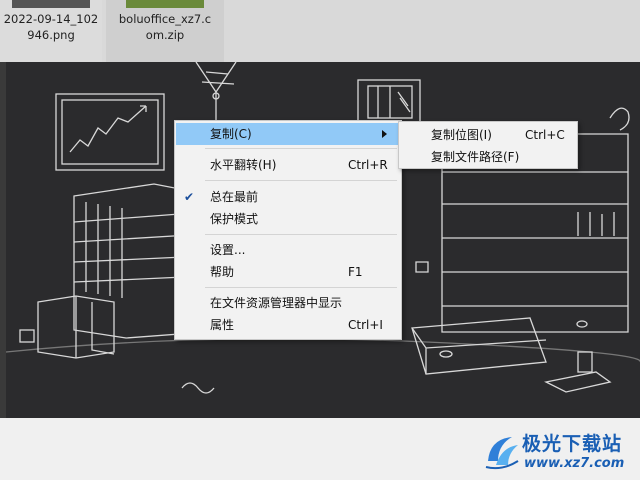 The height and width of the screenshot is (480, 640). What do you see at coordinates (243, 165) in the screenshot?
I see `menu-item-label: 水平翻转(H)` at bounding box center [243, 165].